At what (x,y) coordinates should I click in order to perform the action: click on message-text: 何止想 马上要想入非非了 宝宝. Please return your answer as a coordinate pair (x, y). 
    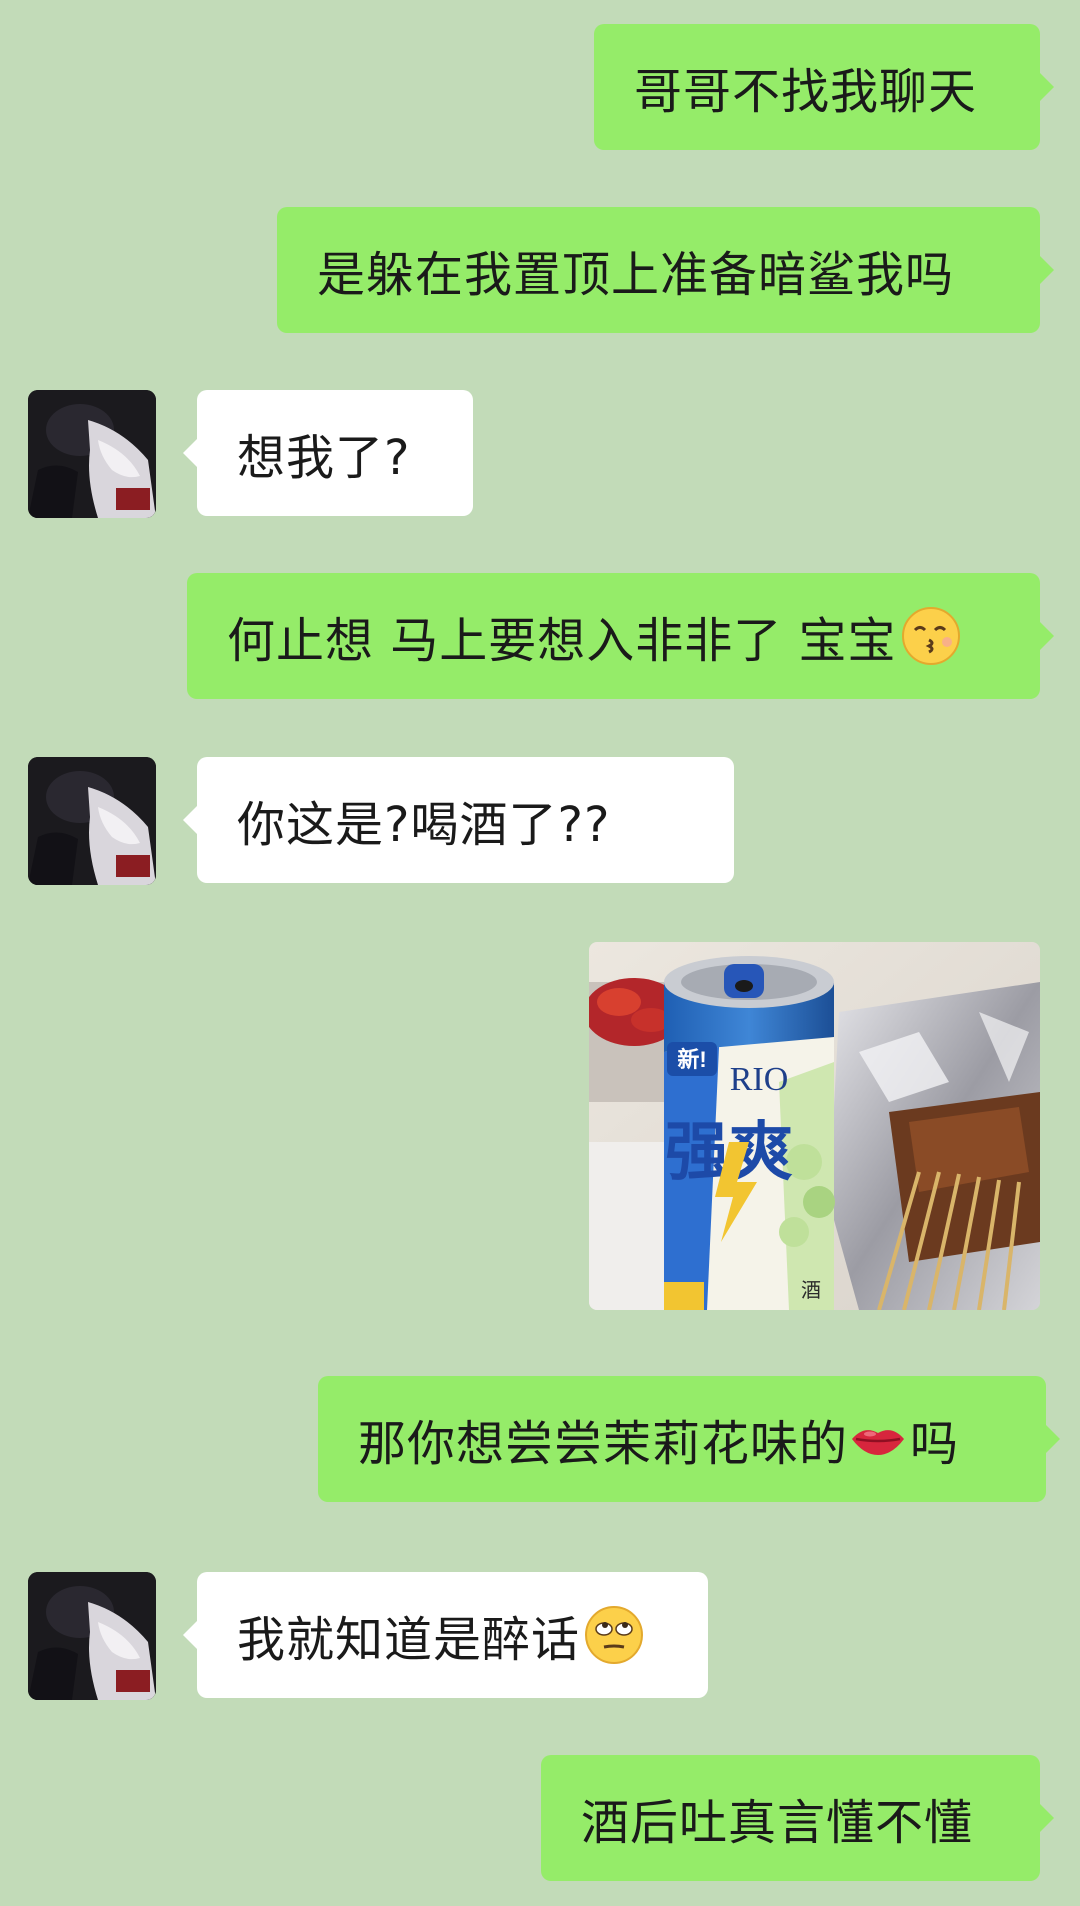
    Looking at the image, I should click on (562, 641).